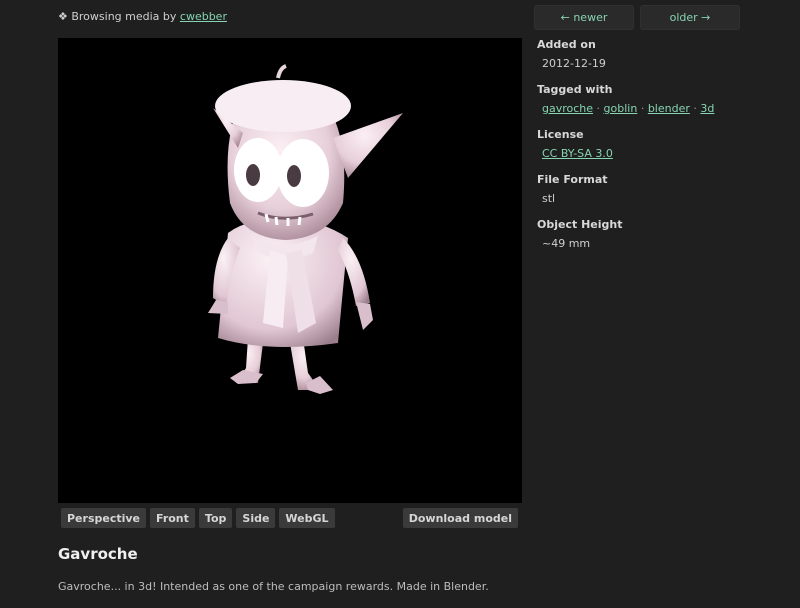  Describe the element at coordinates (575, 89) in the screenshot. I see `meta-tags-label: Tagged with` at that location.